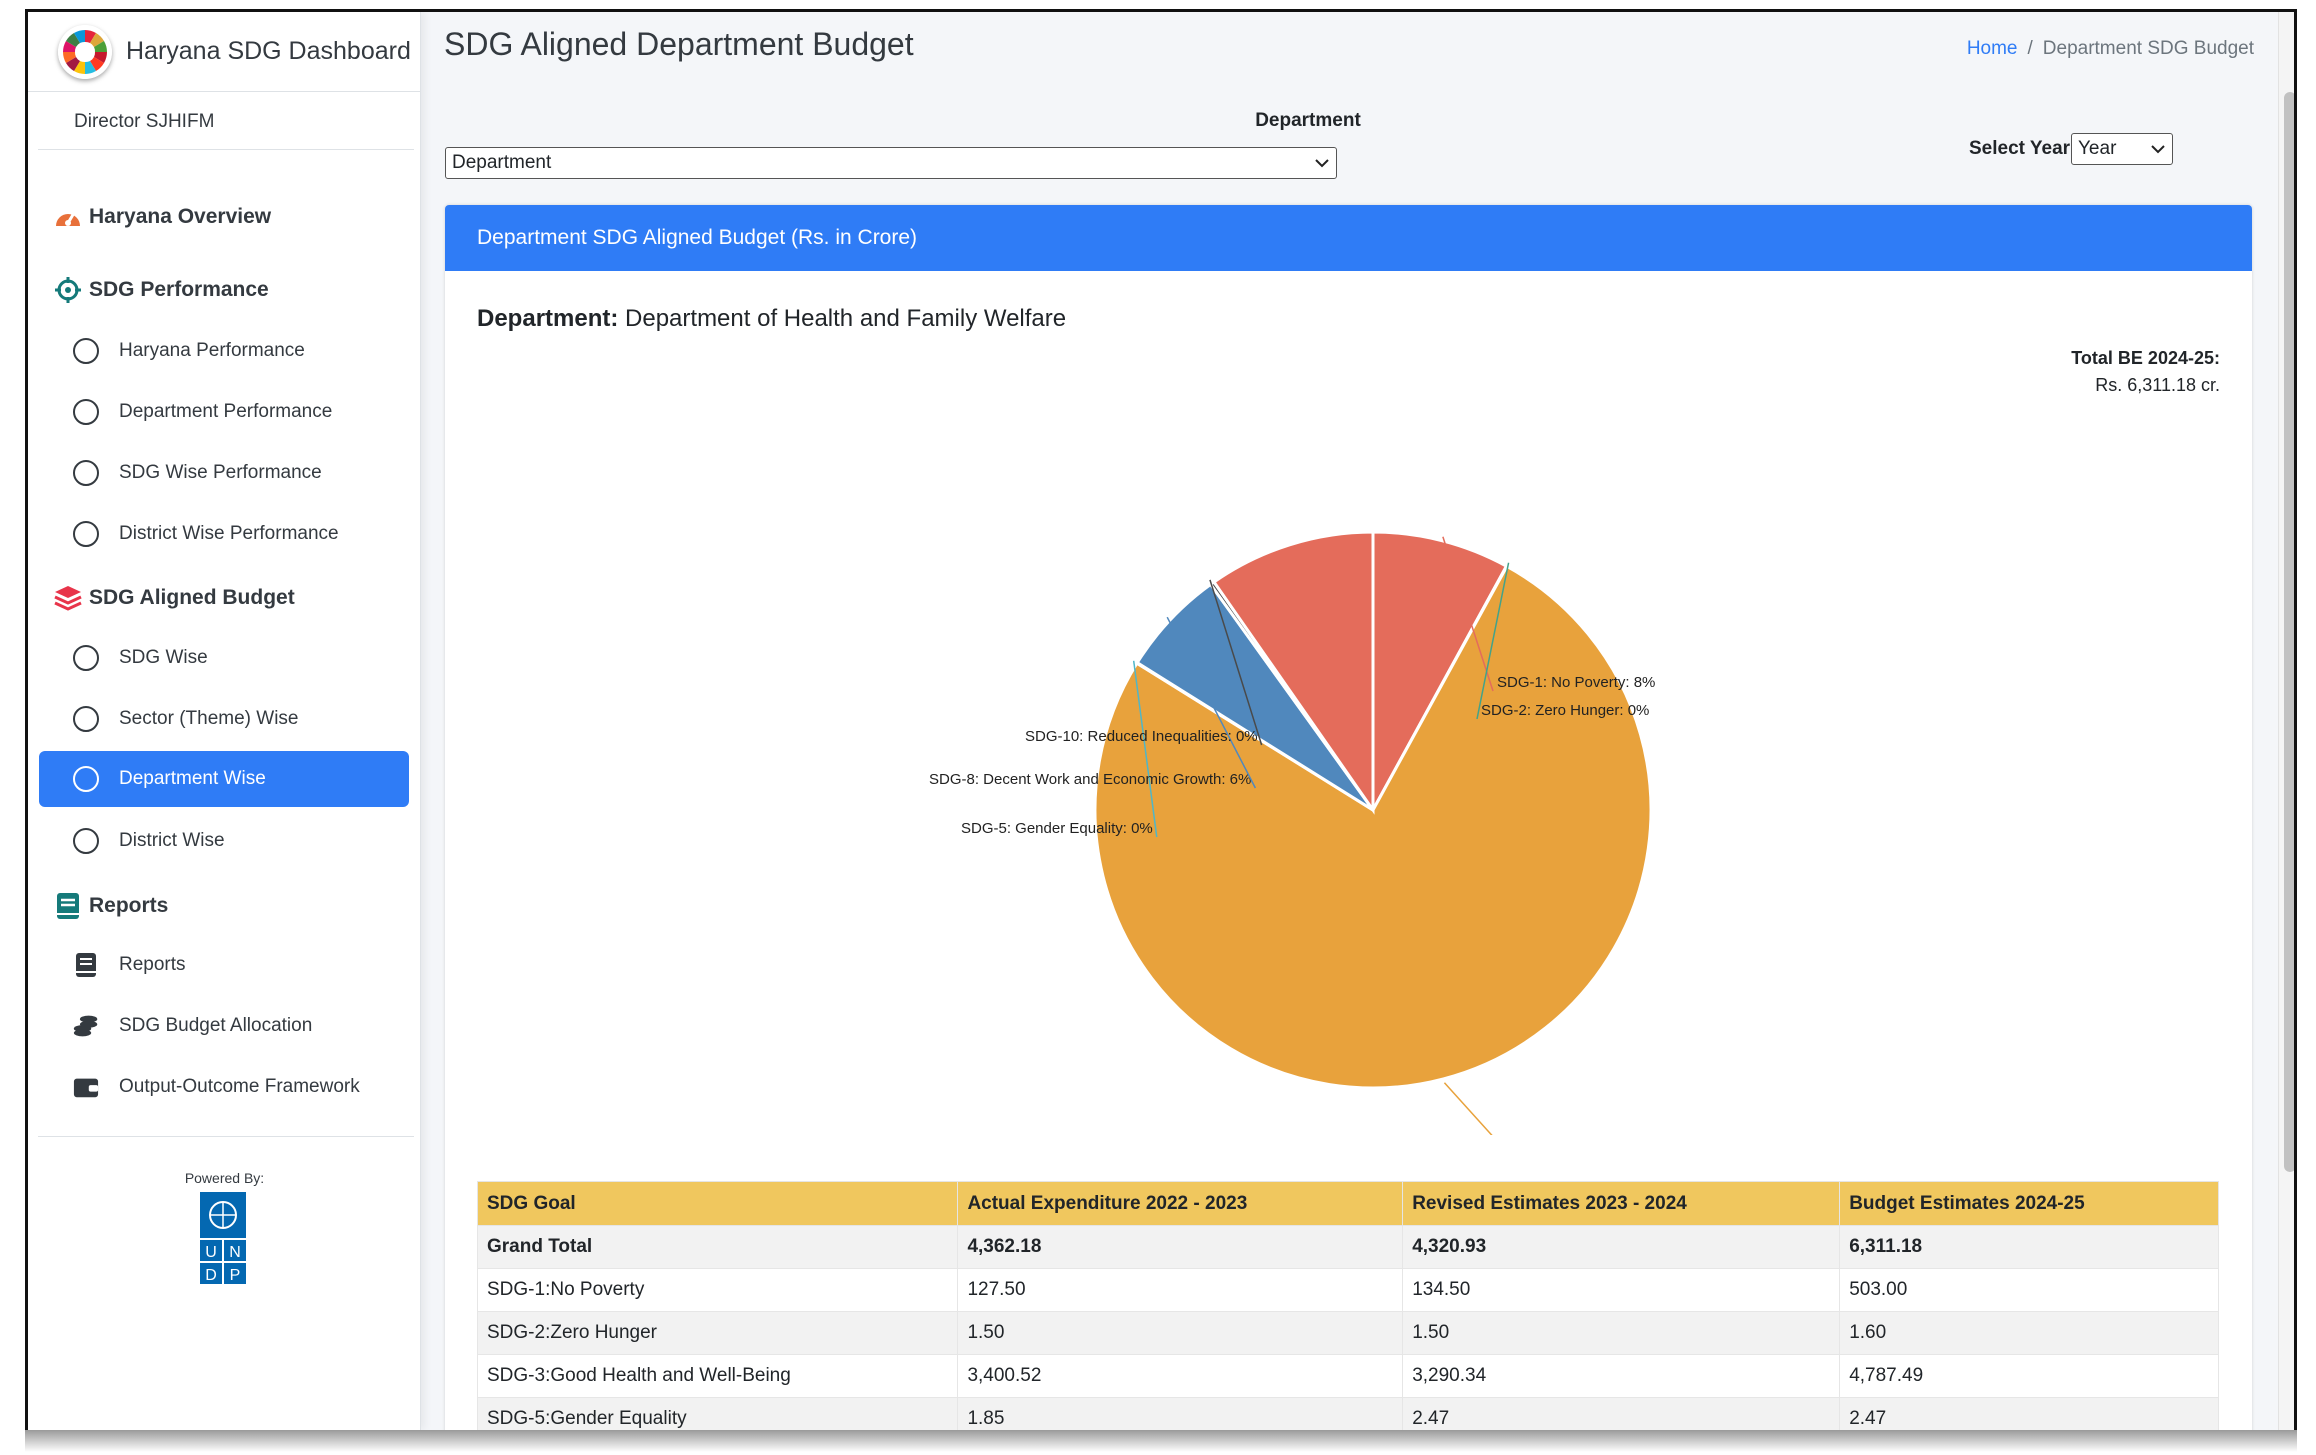  I want to click on app-title: Haryana SDG Dashboard, so click(268, 51).